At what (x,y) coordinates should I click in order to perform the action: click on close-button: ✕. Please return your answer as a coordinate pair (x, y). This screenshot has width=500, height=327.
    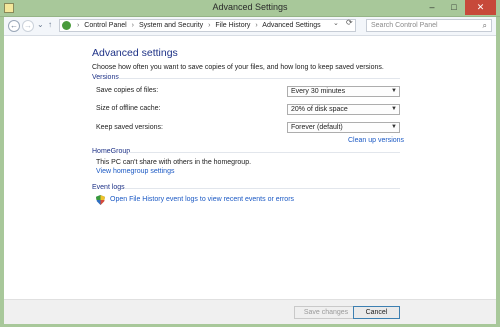
    Looking at the image, I should click on (480, 7).